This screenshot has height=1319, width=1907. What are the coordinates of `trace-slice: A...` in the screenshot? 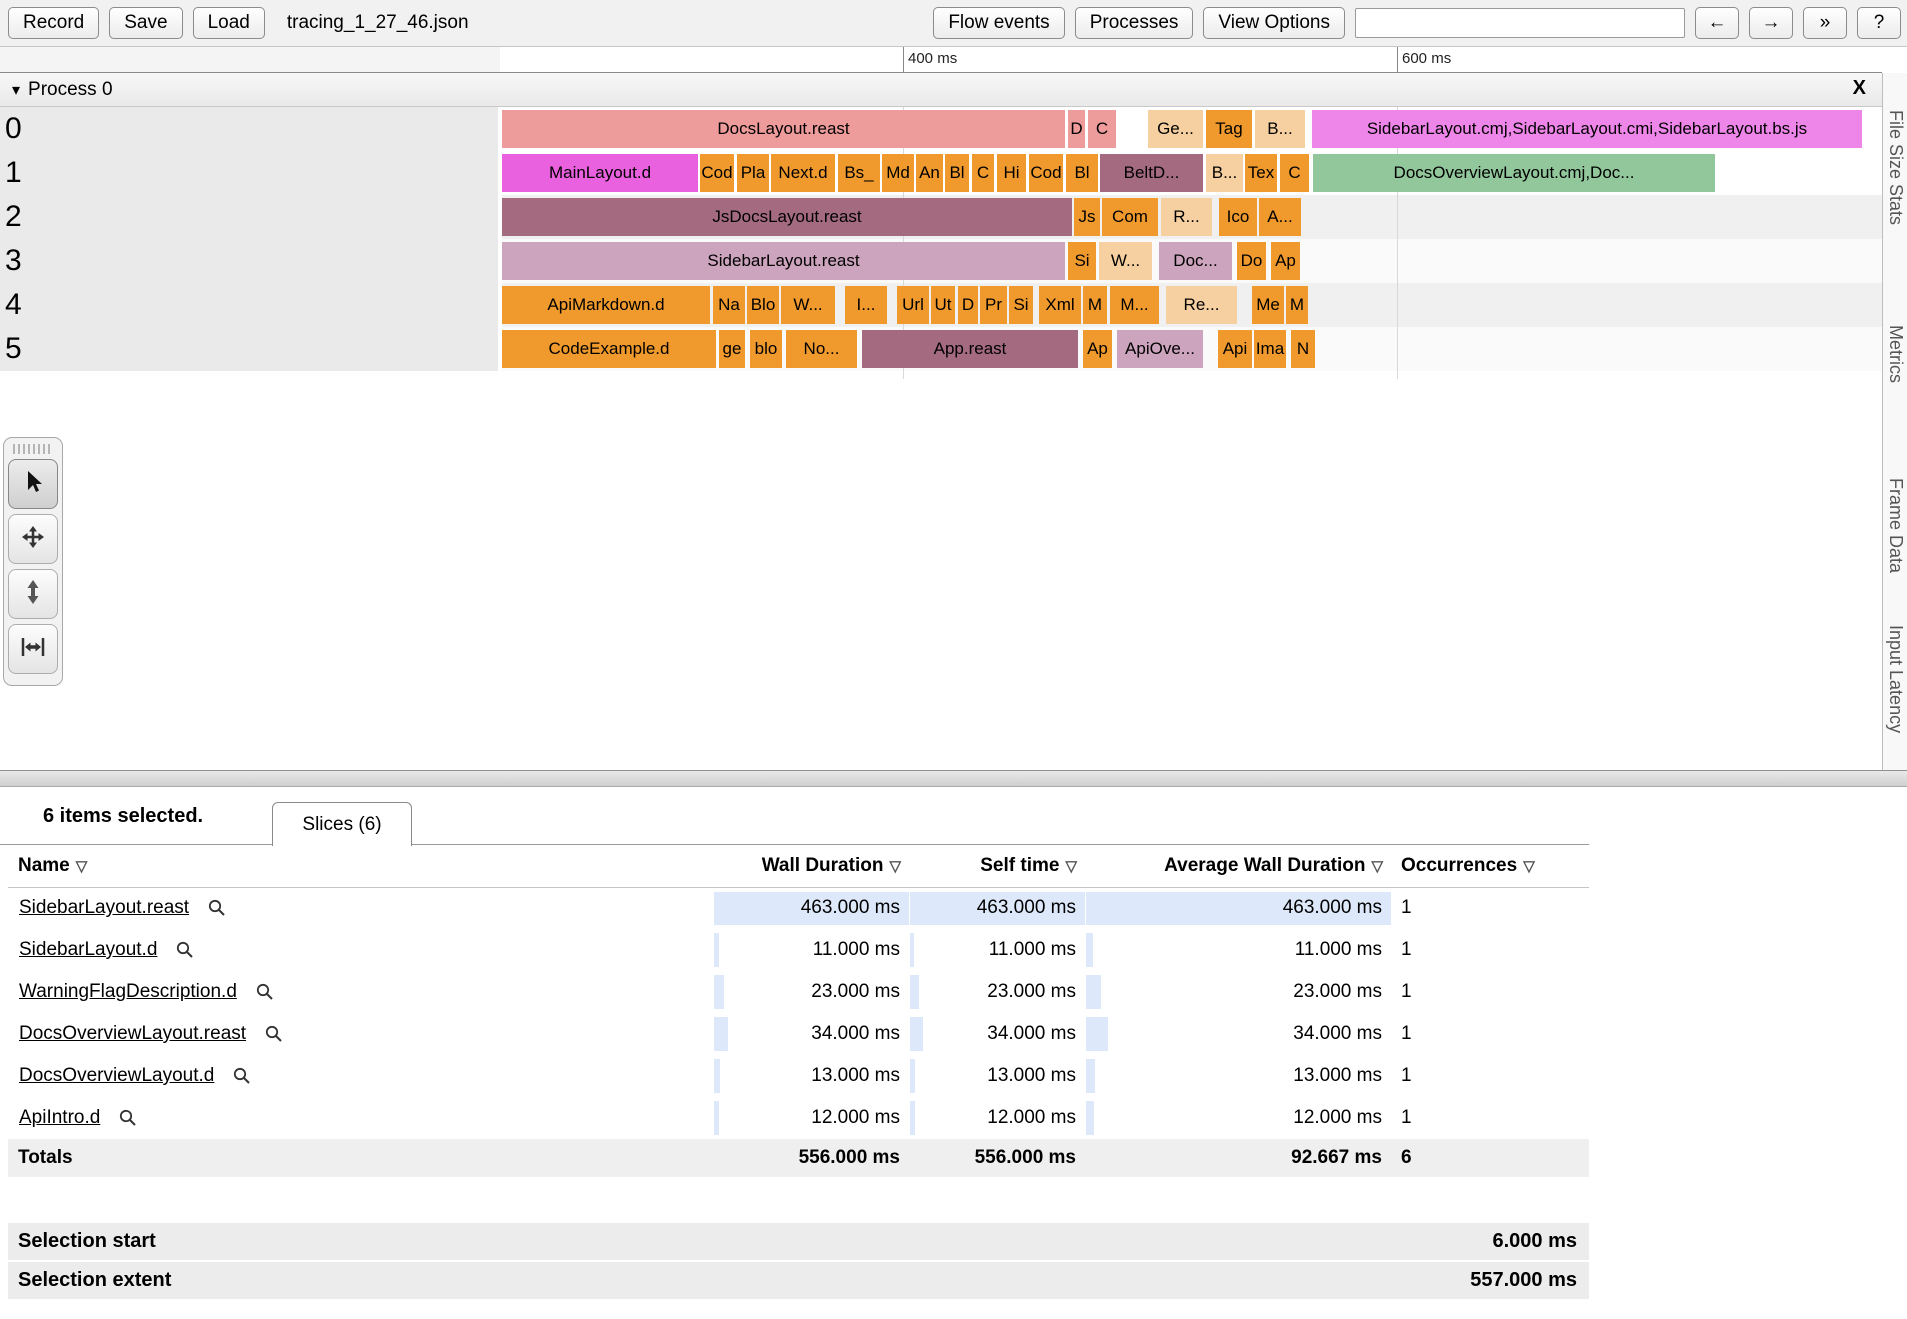 It's located at (1280, 217).